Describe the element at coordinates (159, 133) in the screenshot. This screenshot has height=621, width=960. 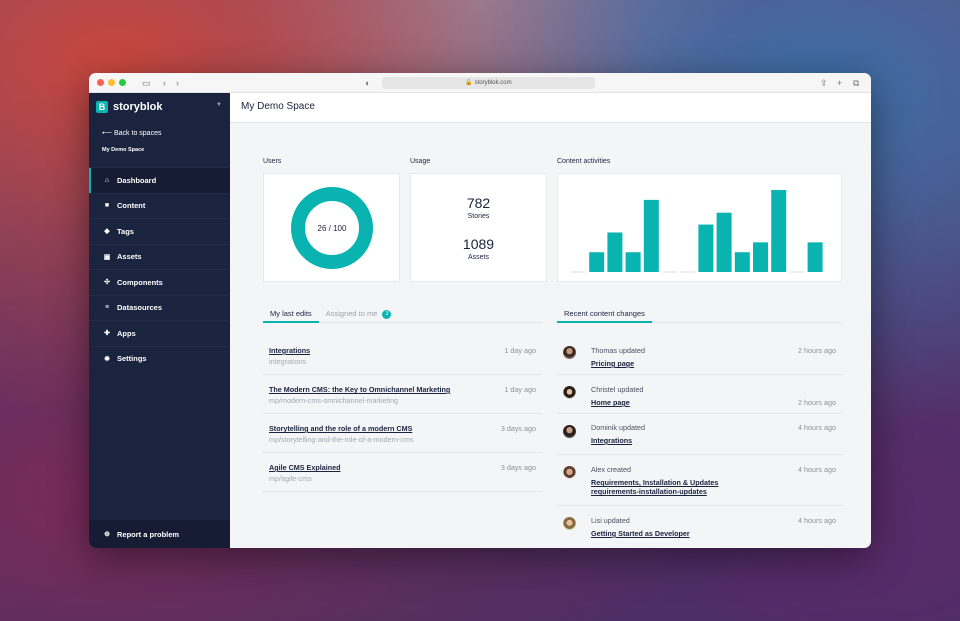
I see `back-to-spaces-link: ⟵ Back to spaces` at that location.